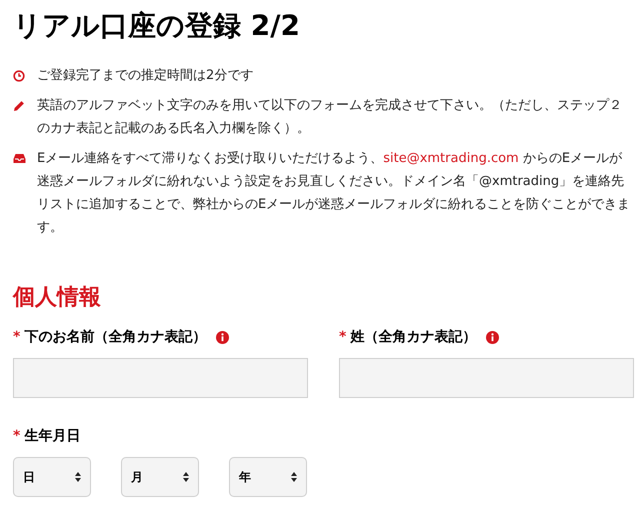 The image size is (644, 512). Describe the element at coordinates (52, 477) in the screenshot. I see `select-field: 日` at that location.